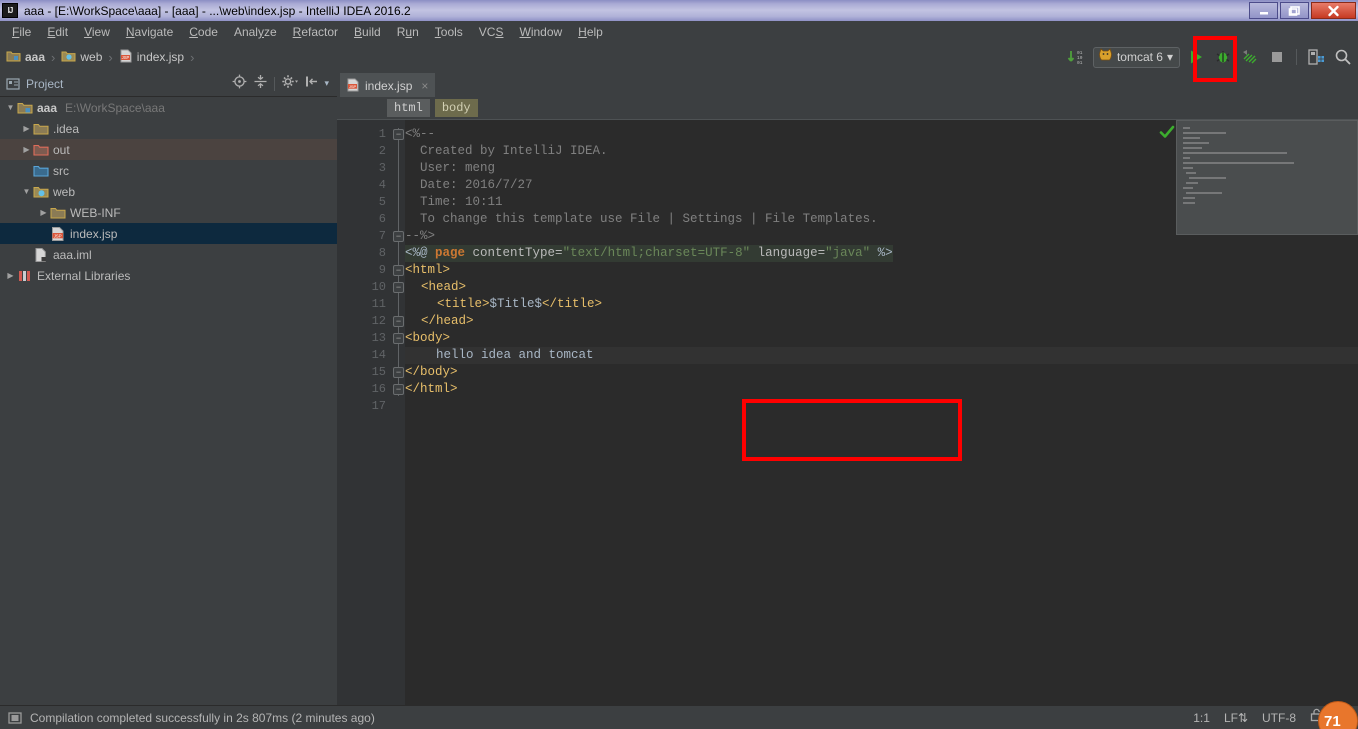 This screenshot has width=1358, height=729. Describe the element at coordinates (469, 185) in the screenshot. I see `code-line: Date: 2016/7/27` at that location.